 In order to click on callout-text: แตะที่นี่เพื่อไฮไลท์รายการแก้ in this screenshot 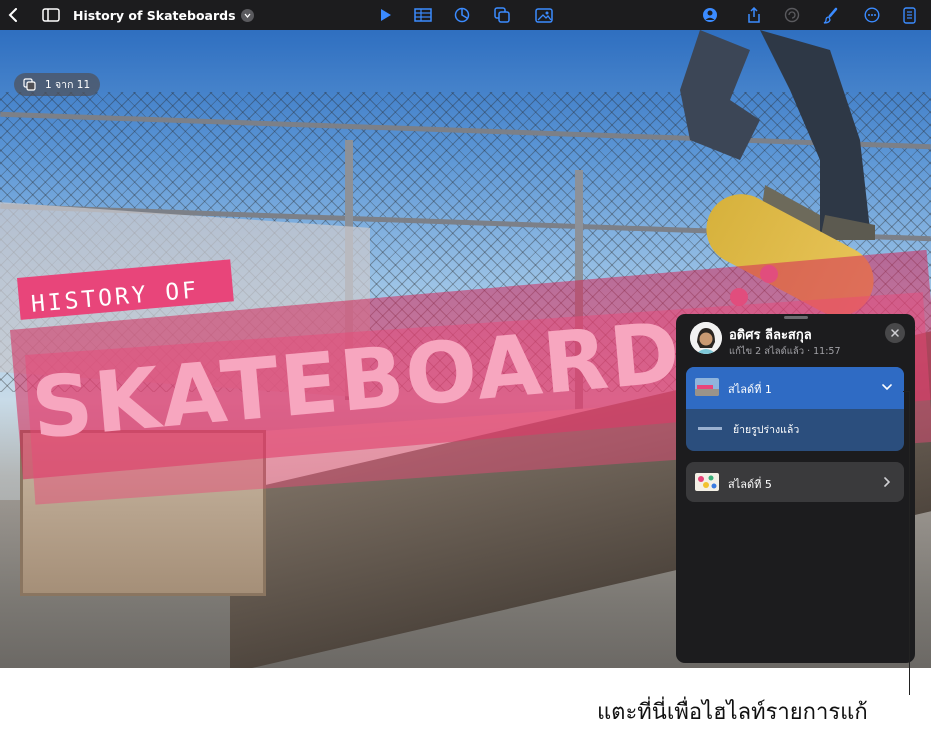, I will do `click(732, 712)`.